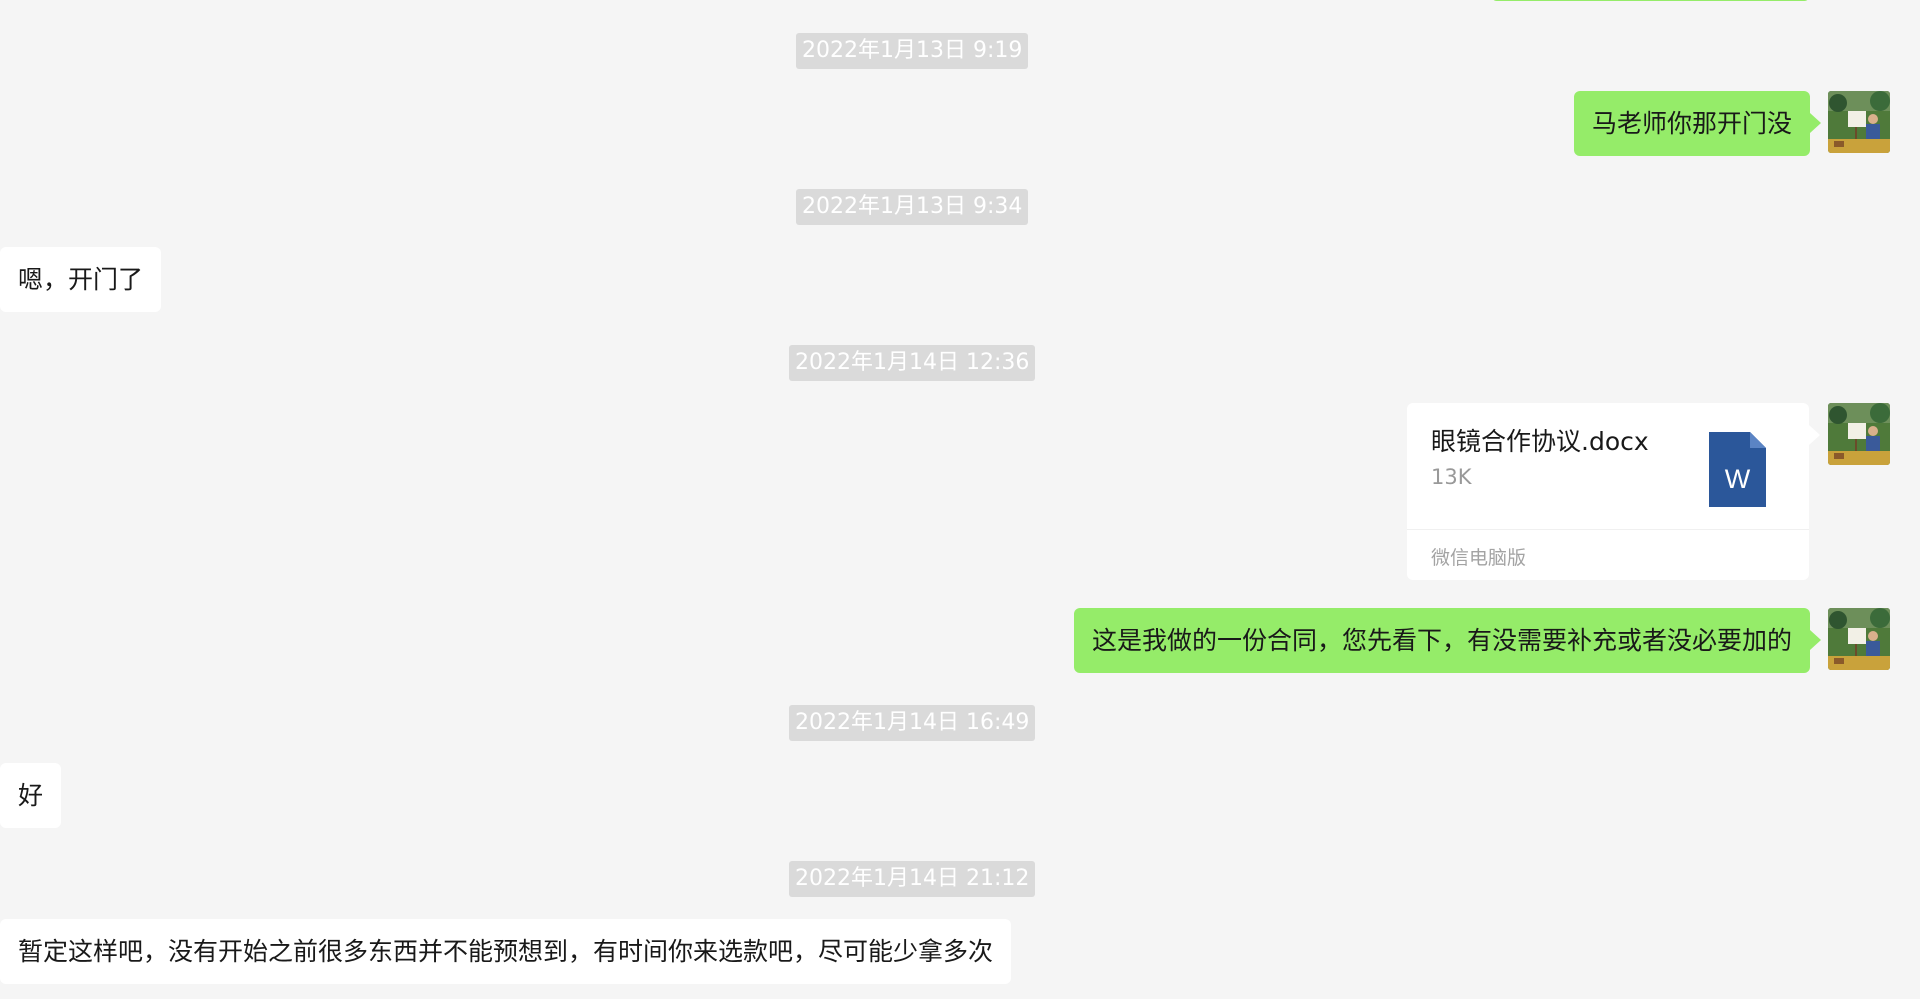  Describe the element at coordinates (1613, 491) in the screenshot. I see `file-message-card: 眼镜合作协议.docx 13K W 微信电脑版` at that location.